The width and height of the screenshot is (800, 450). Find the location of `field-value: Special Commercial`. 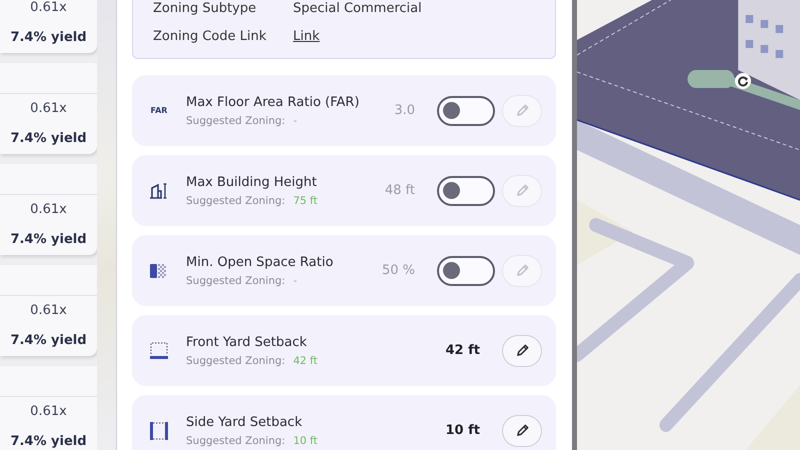

field-value: Special Commercial is located at coordinates (357, 8).